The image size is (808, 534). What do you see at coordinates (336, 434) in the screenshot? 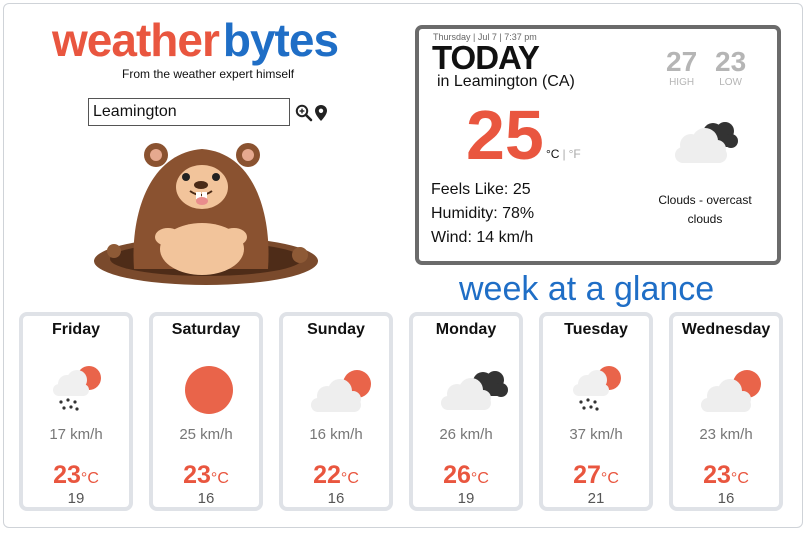
I see `forecast-wind: 16 km/h` at bounding box center [336, 434].